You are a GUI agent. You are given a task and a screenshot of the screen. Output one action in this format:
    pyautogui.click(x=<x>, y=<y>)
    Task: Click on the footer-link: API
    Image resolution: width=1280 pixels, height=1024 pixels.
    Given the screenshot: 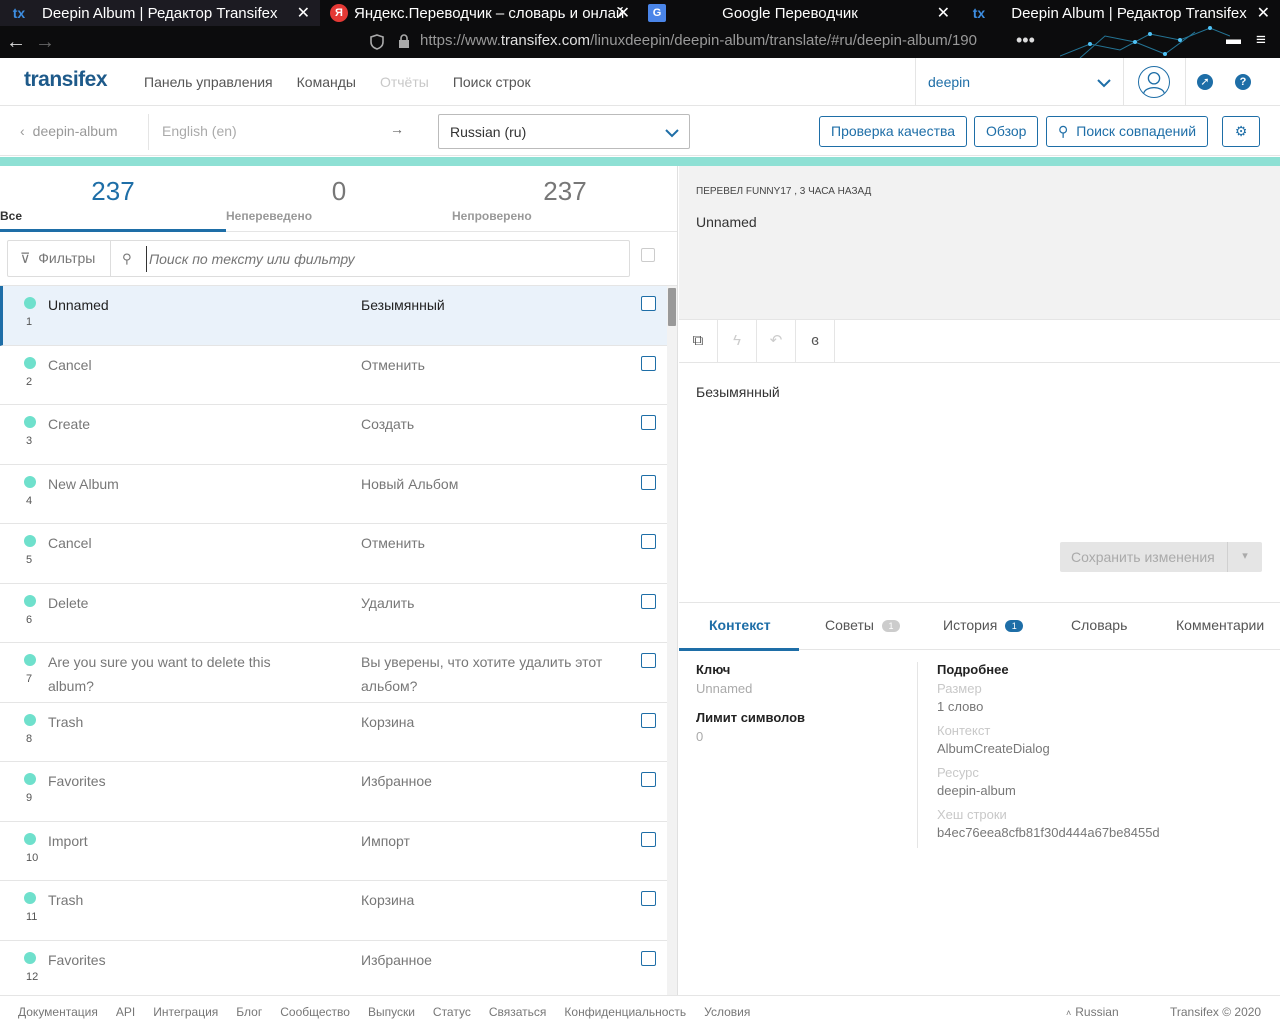 What is the action you would take?
    pyautogui.click(x=125, y=1012)
    